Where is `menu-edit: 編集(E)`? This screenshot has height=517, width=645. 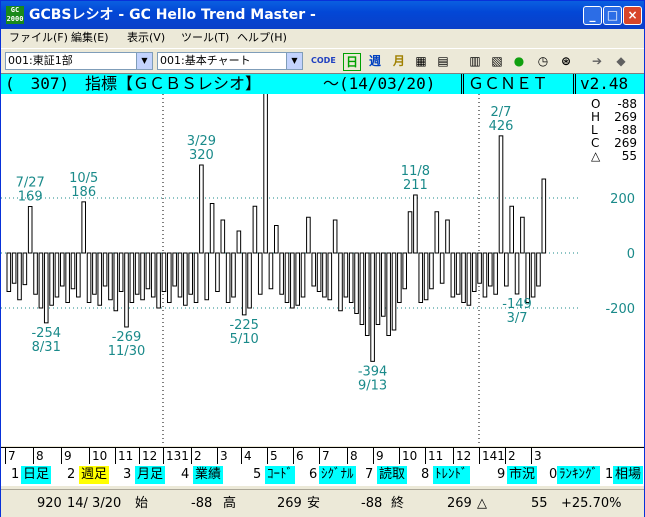 menu-edit: 編集(E) is located at coordinates (90, 38).